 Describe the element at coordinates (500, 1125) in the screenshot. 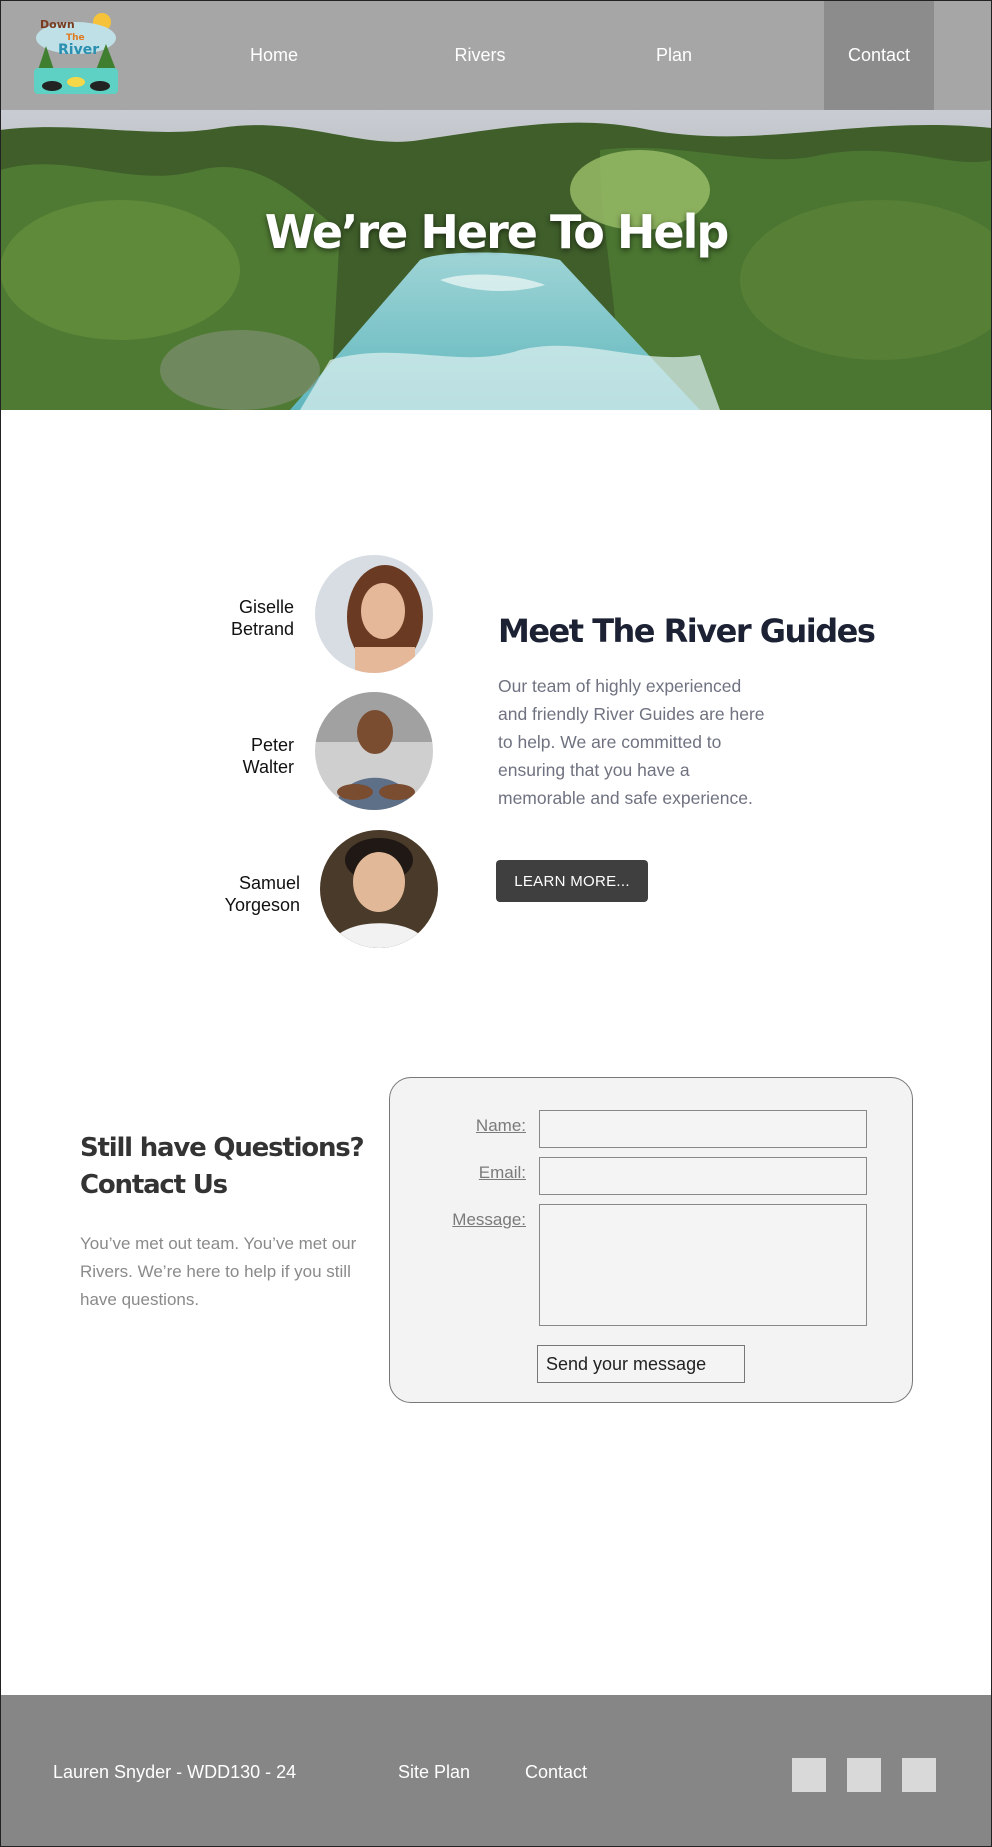

I see `name-label: Name:` at that location.